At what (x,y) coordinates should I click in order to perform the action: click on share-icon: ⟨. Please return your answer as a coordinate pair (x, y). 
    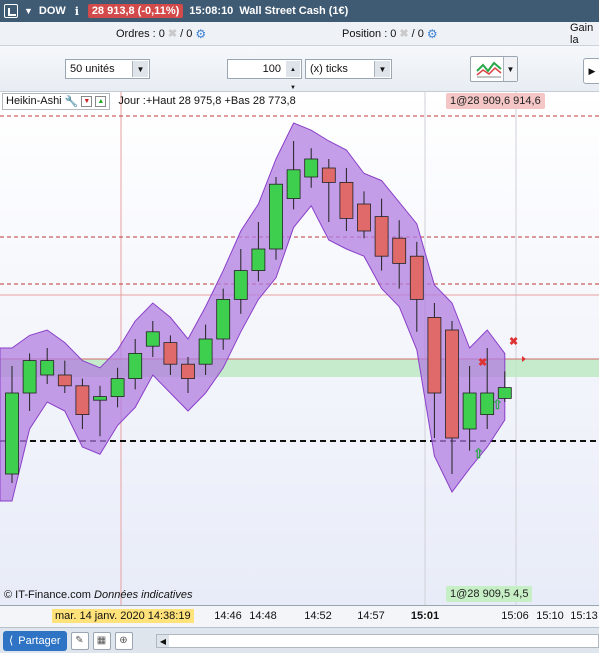
    Looking at the image, I should click on (11, 641).